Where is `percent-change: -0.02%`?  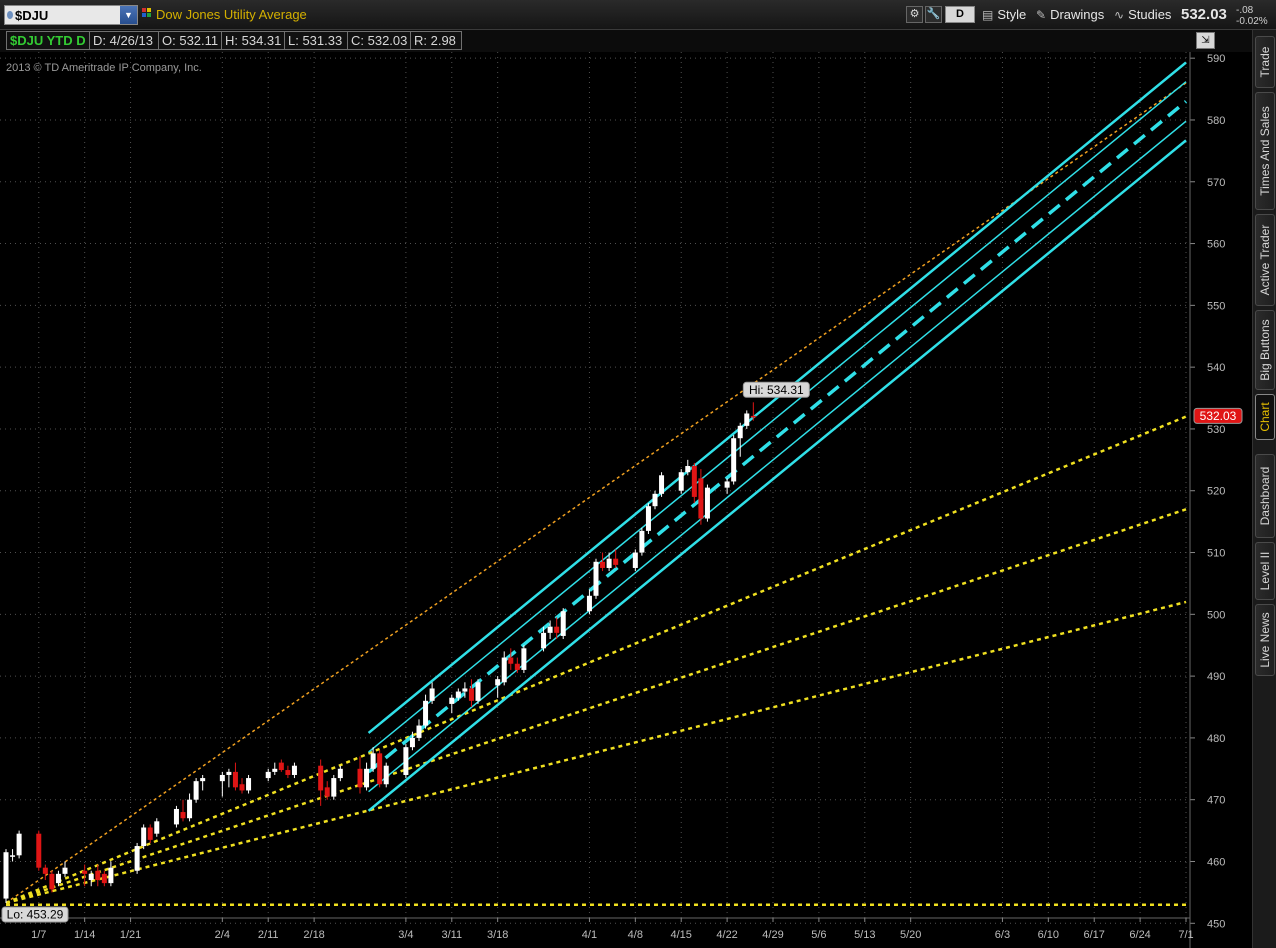 percent-change: -0.02% is located at coordinates (1252, 21).